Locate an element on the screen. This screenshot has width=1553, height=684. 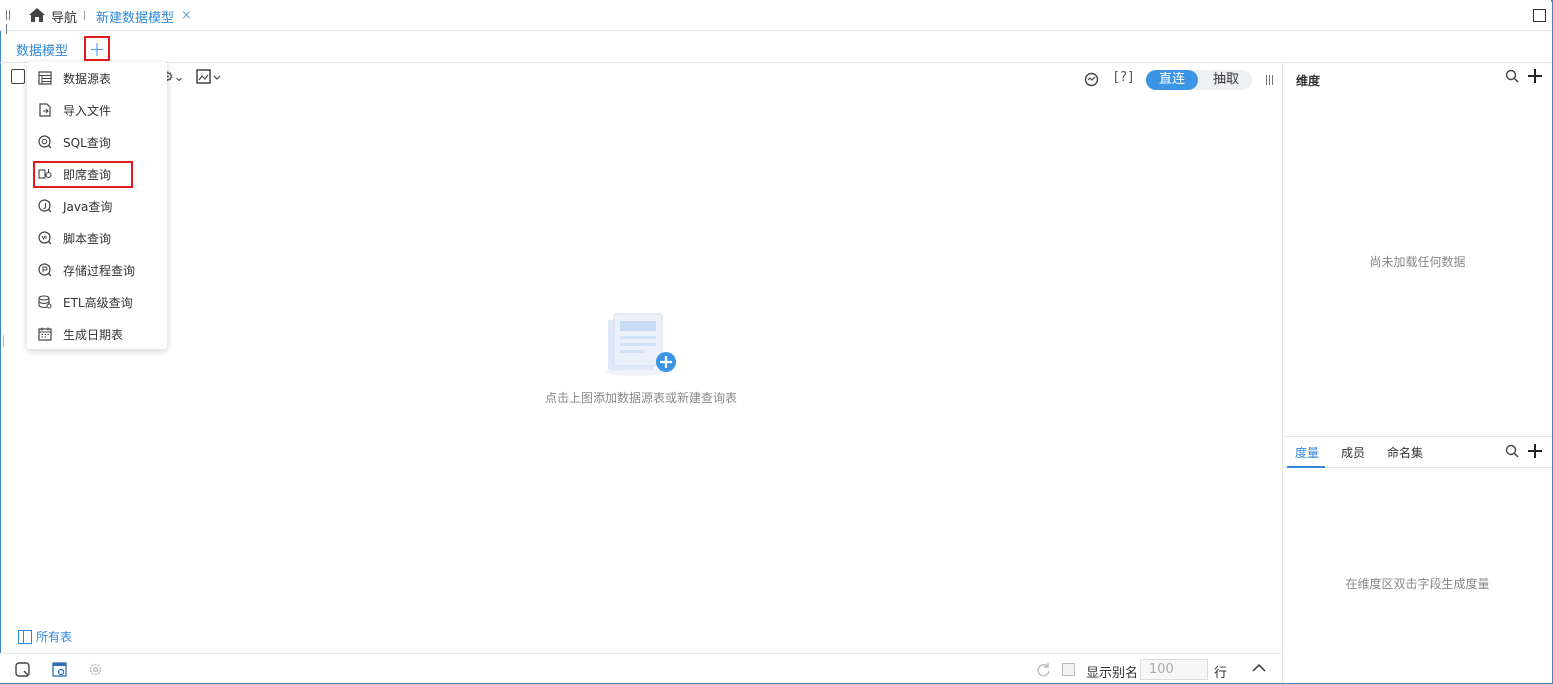
search-panel-icon is located at coordinates (22, 669).